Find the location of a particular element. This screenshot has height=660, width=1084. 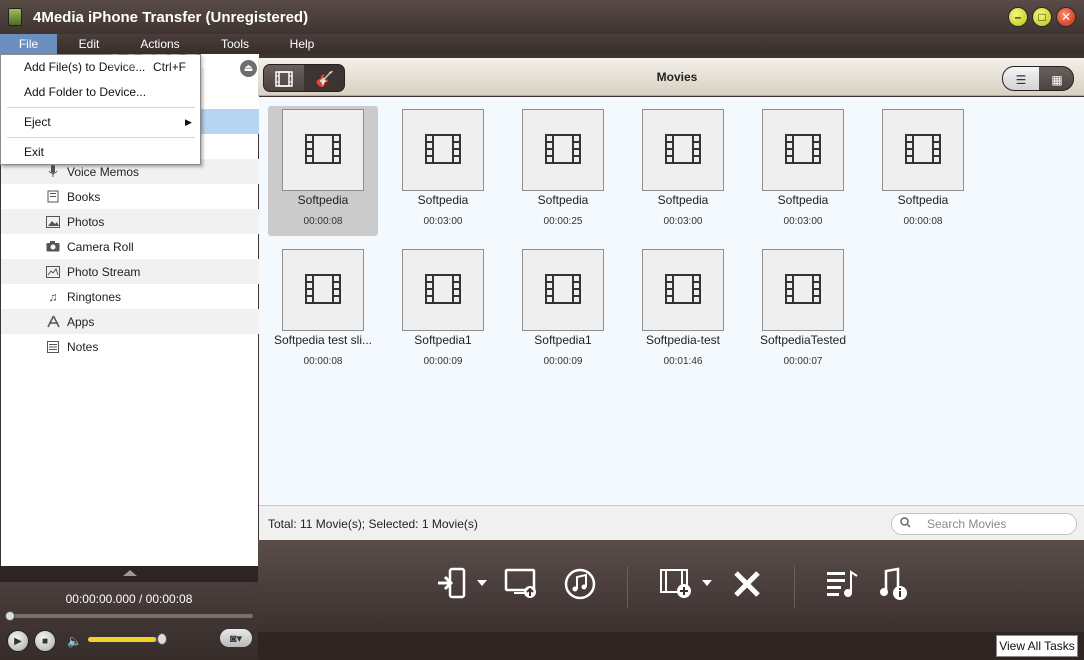

grid-view-button: ▦ is located at coordinates (1056, 78).